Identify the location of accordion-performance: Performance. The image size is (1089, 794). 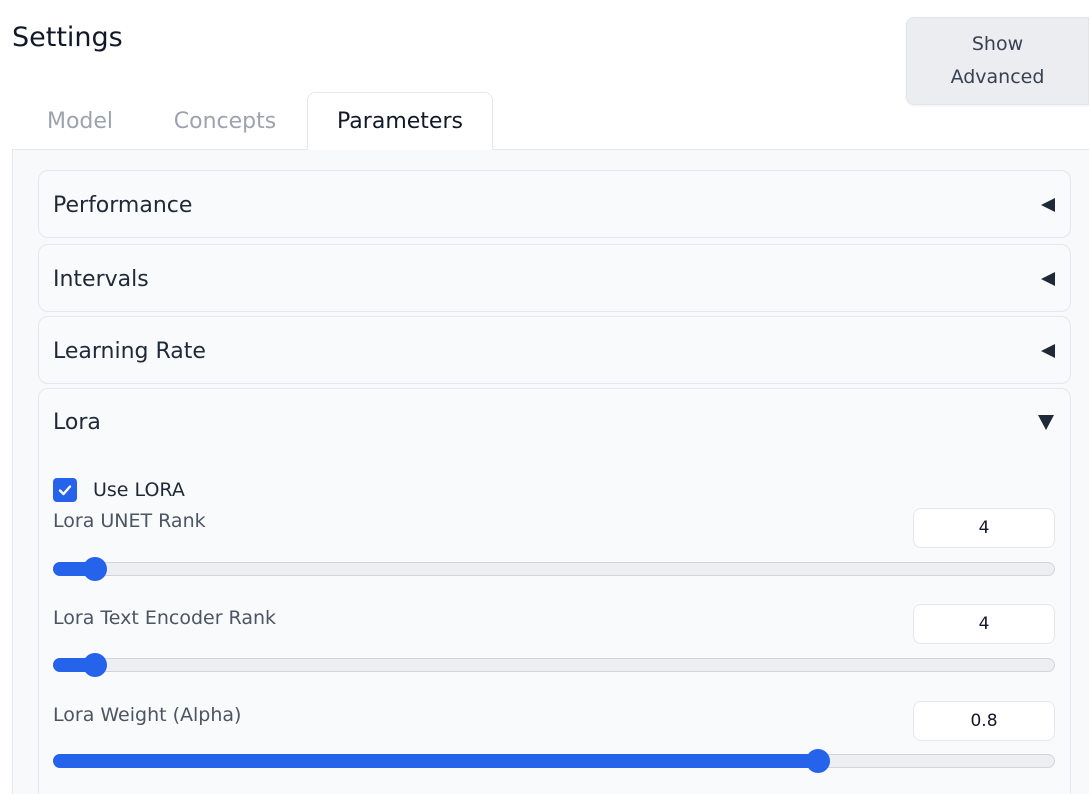
(554, 204).